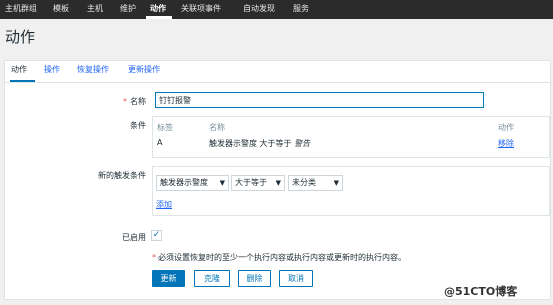  What do you see at coordinates (164, 204) in the screenshot?
I see `add-condition-link: 添加` at bounding box center [164, 204].